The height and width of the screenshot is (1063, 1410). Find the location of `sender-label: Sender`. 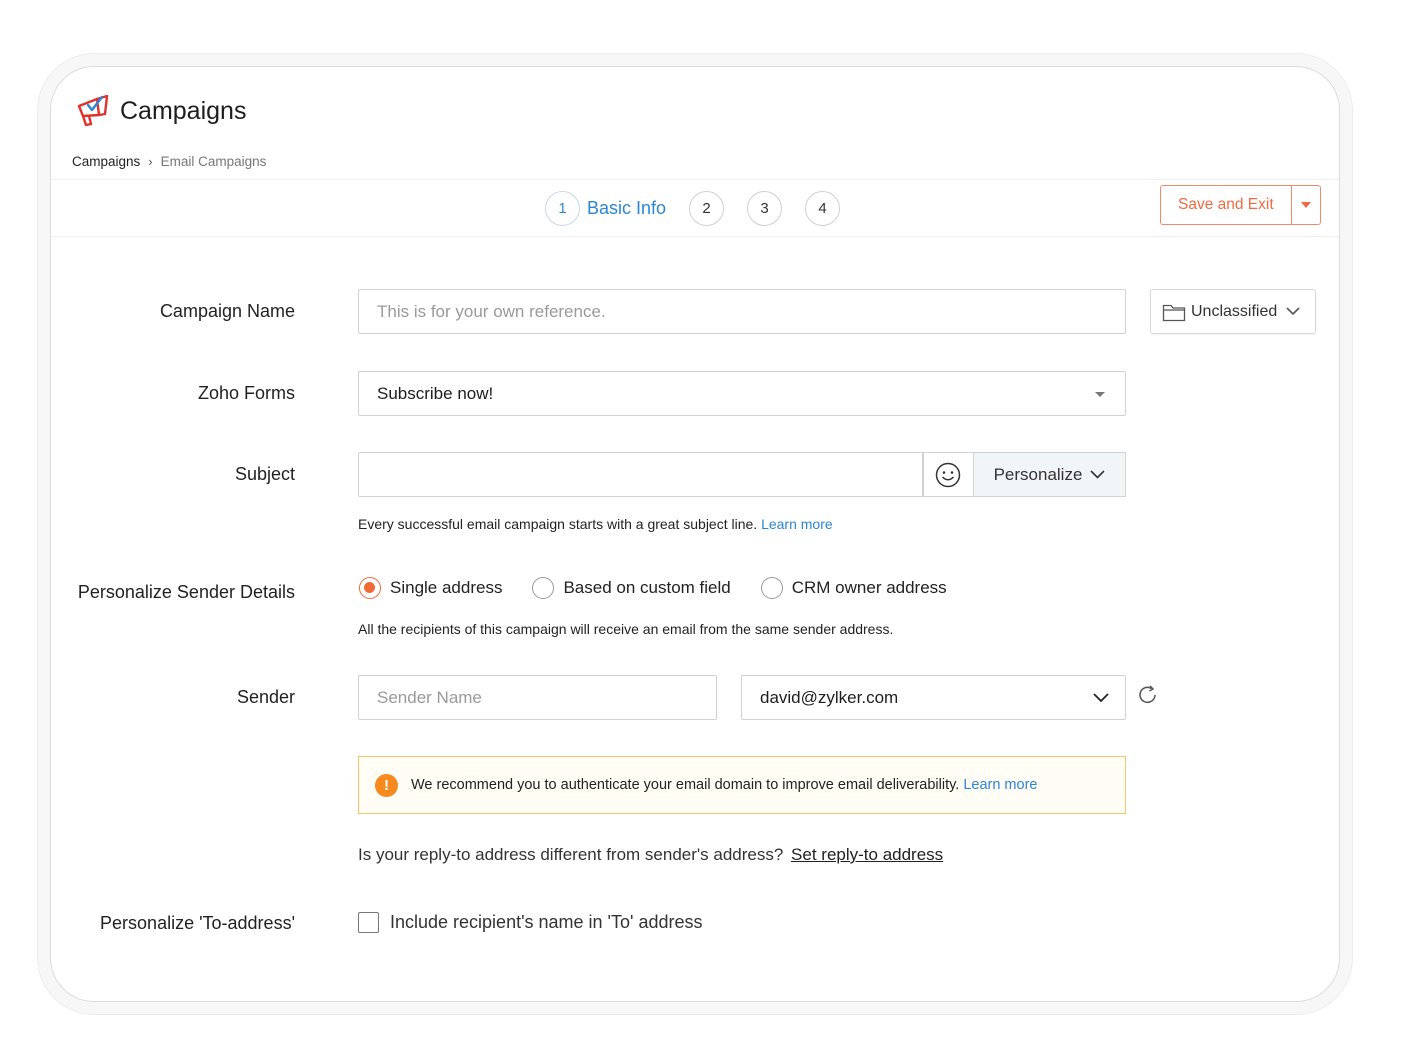

sender-label: Sender is located at coordinates (265, 697).